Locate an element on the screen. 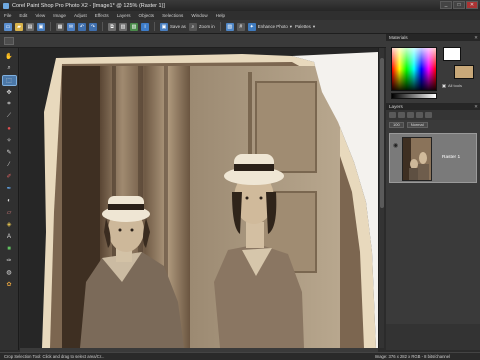  paint-brush-icon: ✐ is located at coordinates (9, 176).